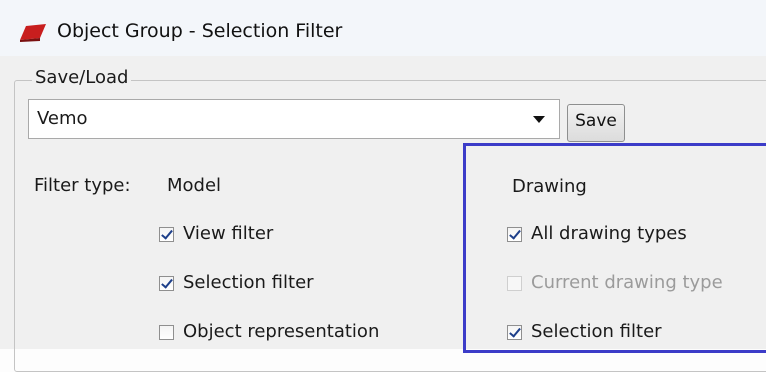 The width and height of the screenshot is (766, 372). Describe the element at coordinates (281, 331) in the screenshot. I see `checkbox-label: Object representation` at that location.